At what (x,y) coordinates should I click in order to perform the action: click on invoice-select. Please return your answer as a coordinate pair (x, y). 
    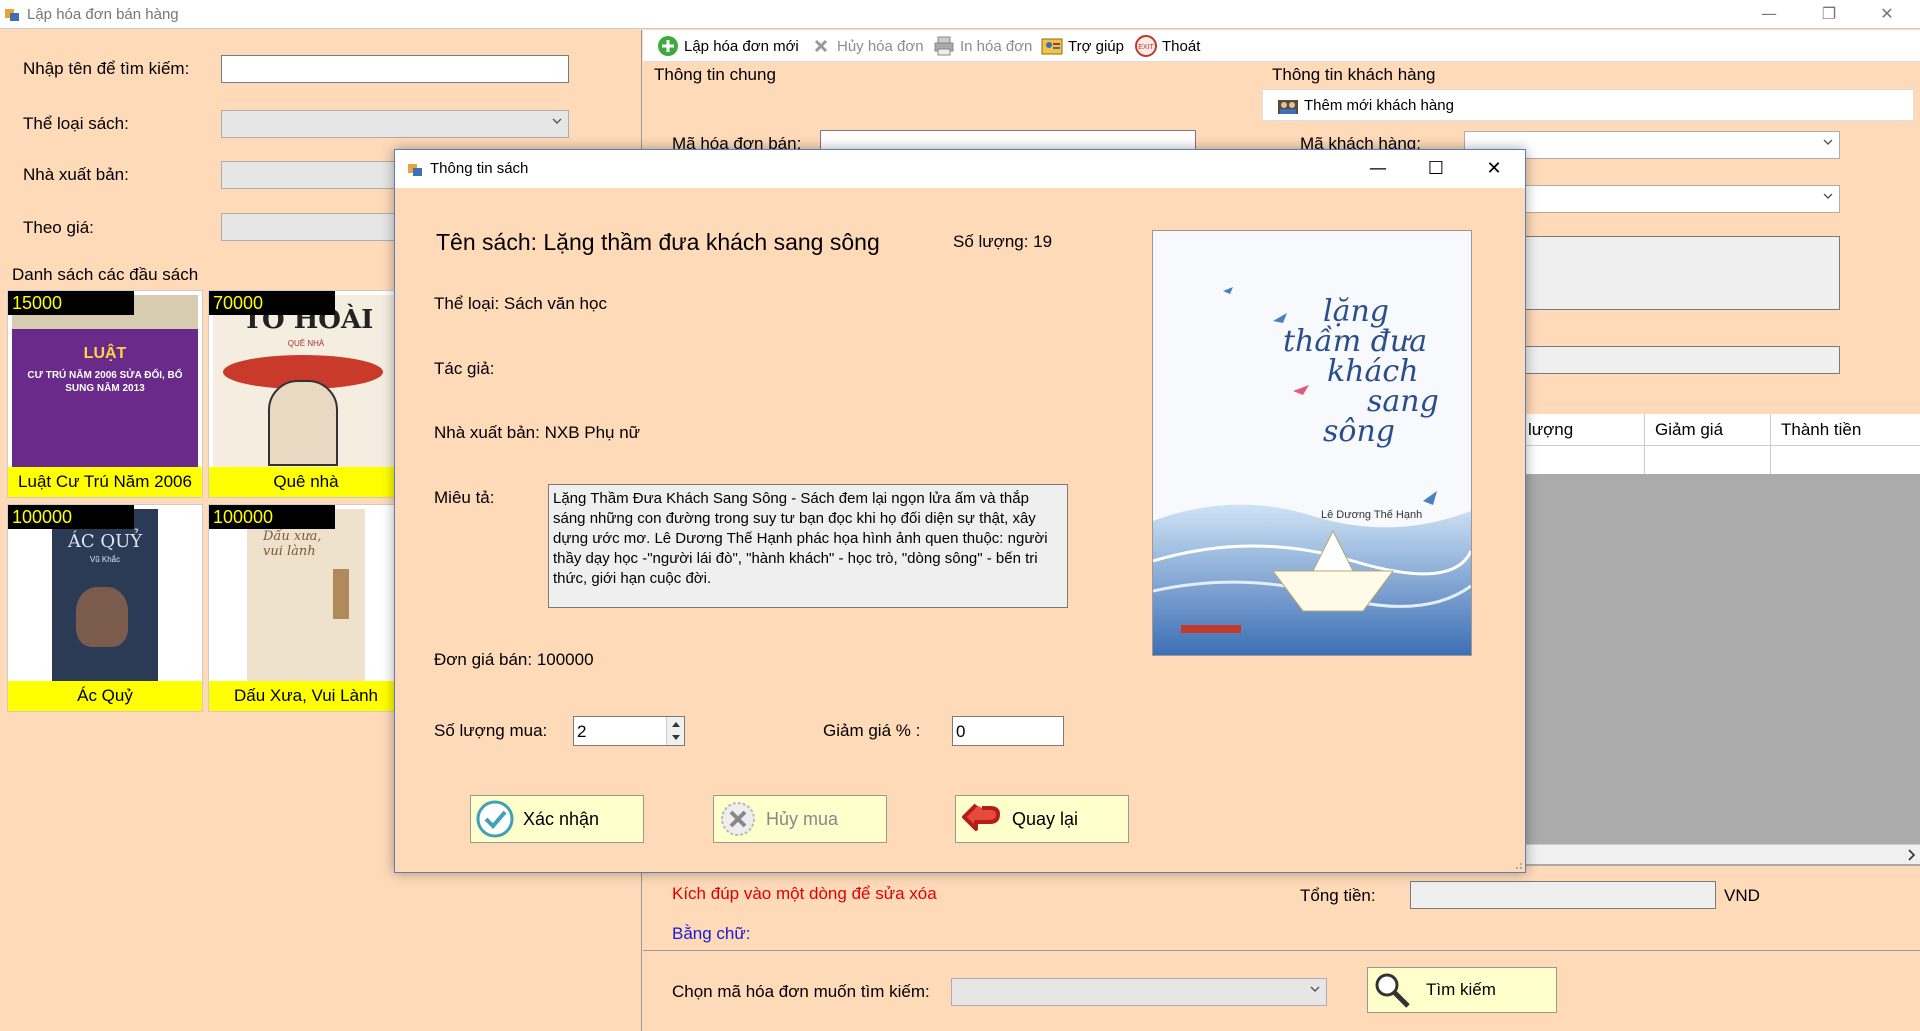
    Looking at the image, I should click on (1139, 992).